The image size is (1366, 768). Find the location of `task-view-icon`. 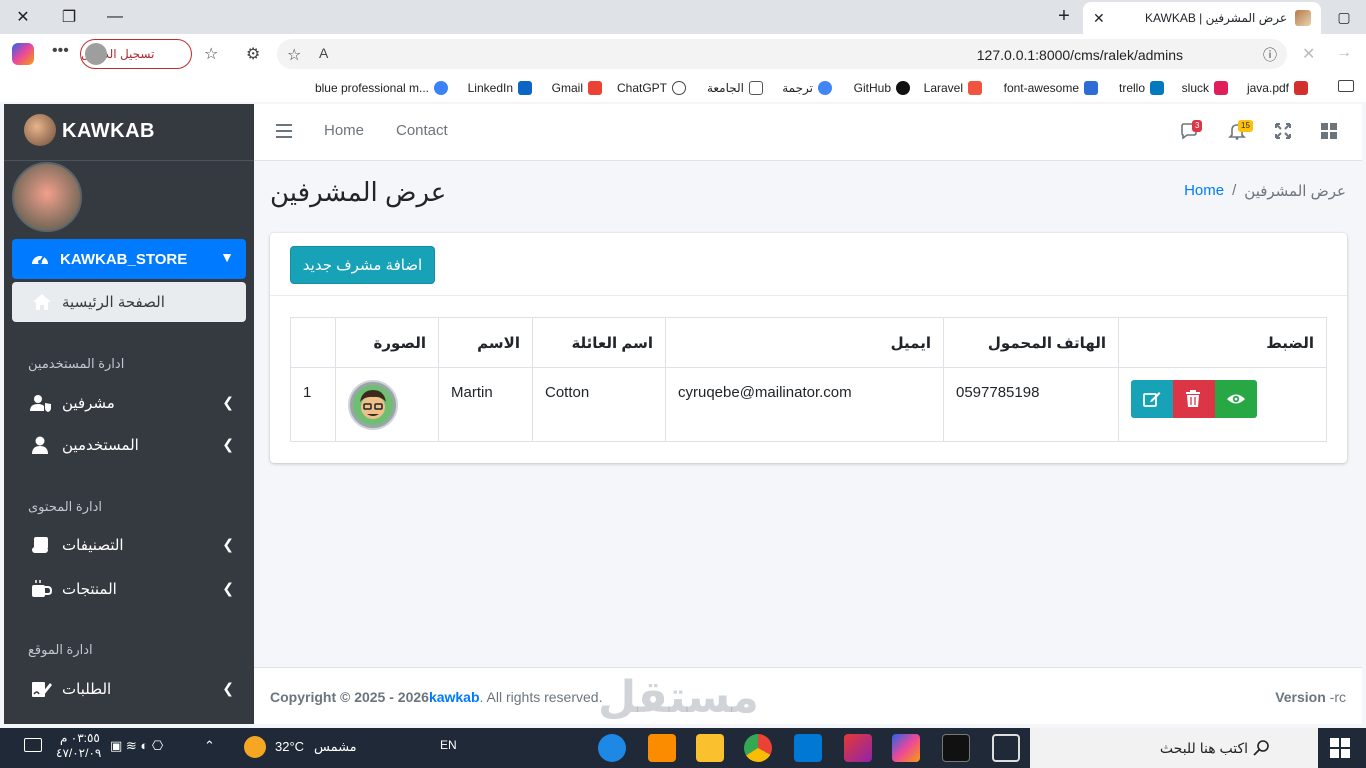

task-view-icon is located at coordinates (1006, 748).